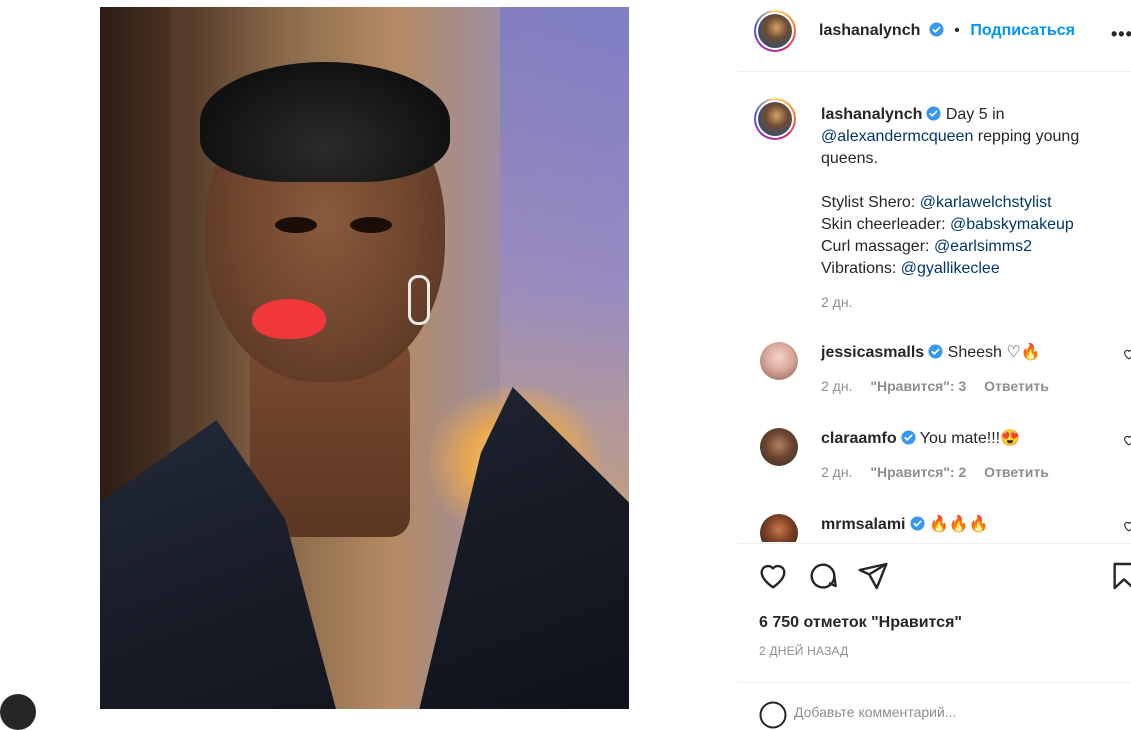  Describe the element at coordinates (863, 524) in the screenshot. I see `commenter-username: mrmsalami` at that location.